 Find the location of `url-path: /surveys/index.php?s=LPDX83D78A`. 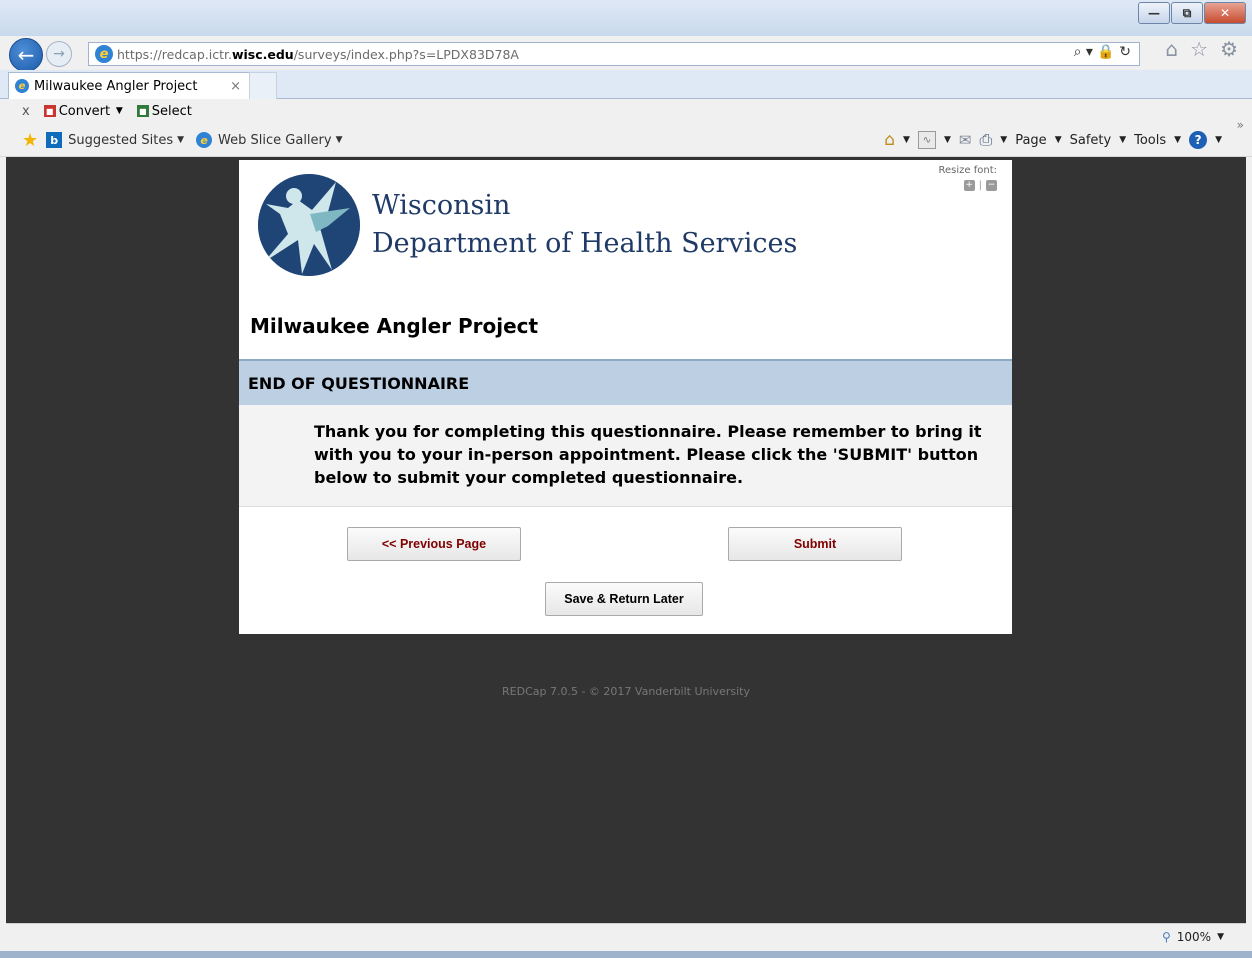

url-path: /surveys/index.php?s=LPDX83D78A is located at coordinates (406, 54).